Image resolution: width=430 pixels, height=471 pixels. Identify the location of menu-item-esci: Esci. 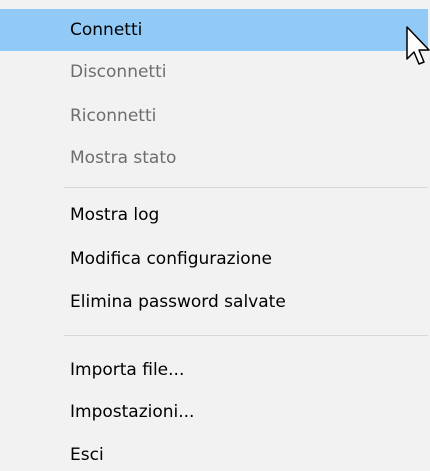
(214, 452).